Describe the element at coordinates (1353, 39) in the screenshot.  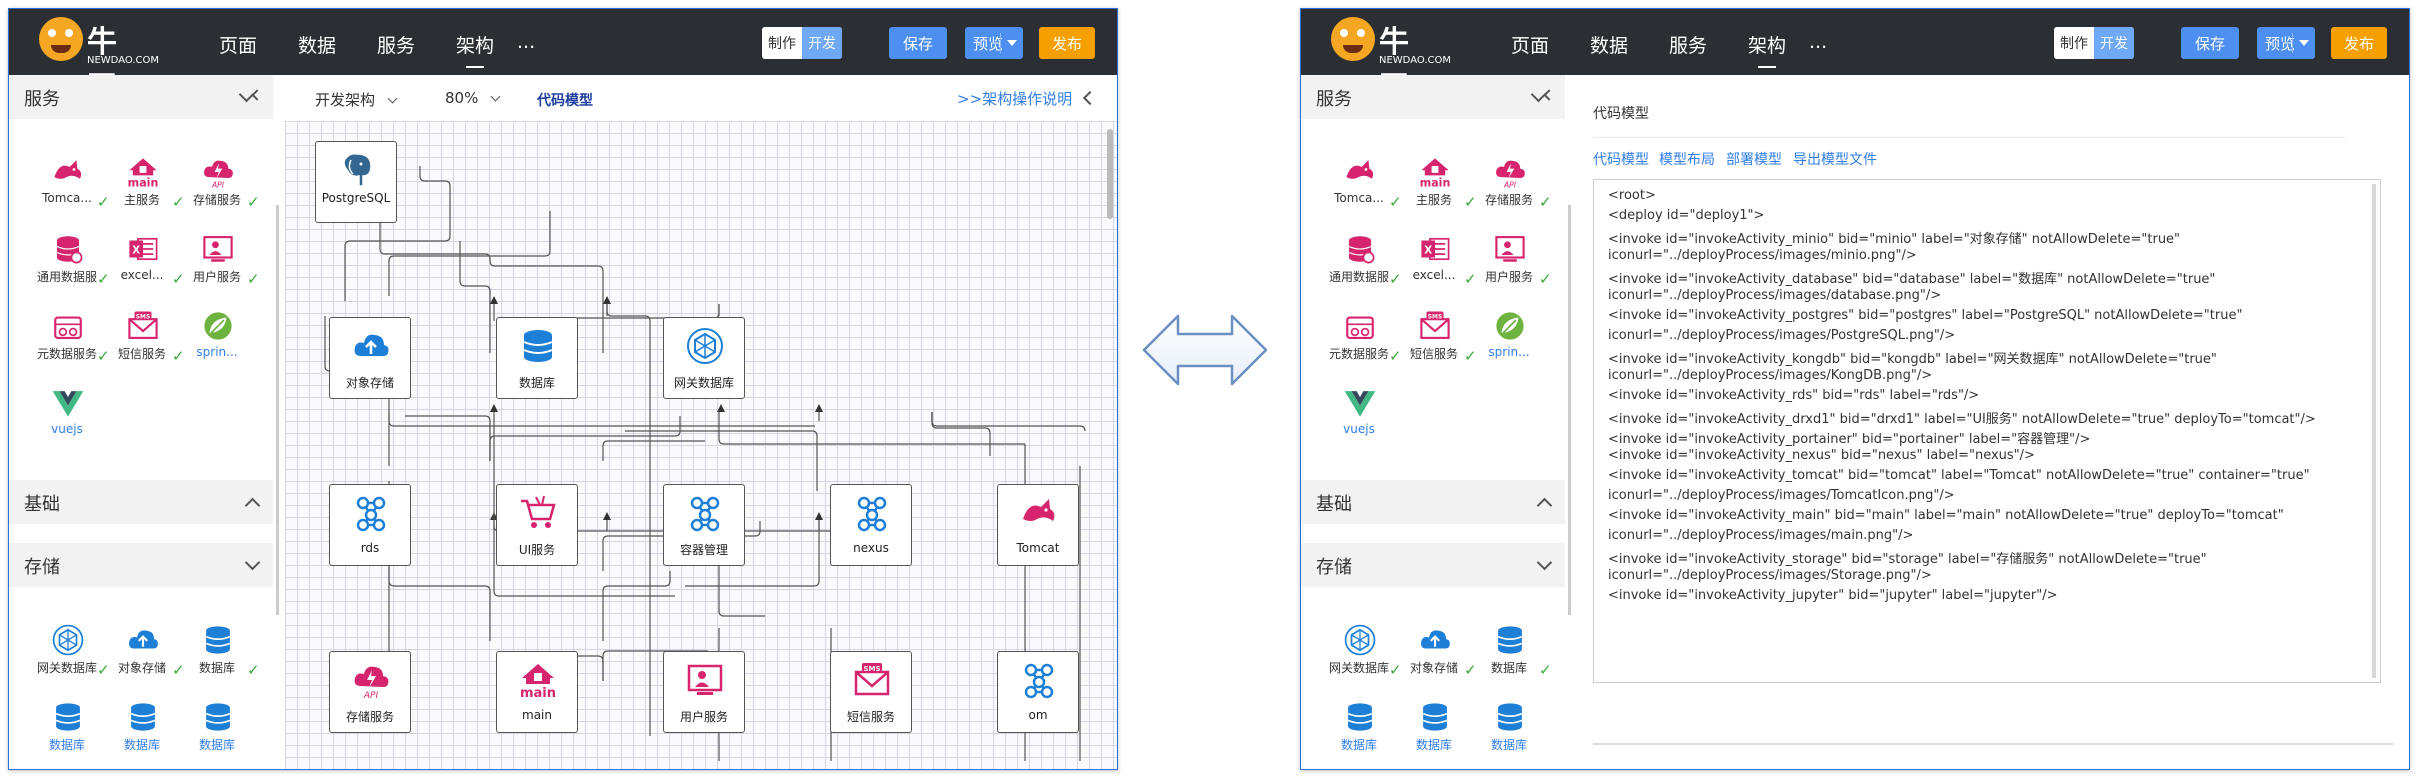
I see `bull-mascot-icon` at that location.